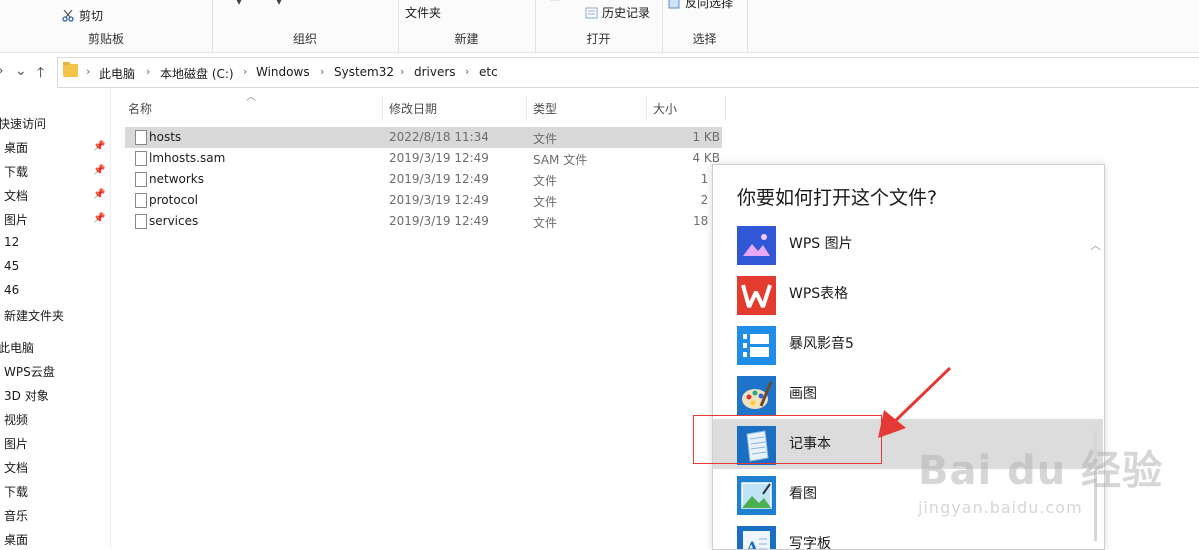 This screenshot has height=550, width=1199. I want to click on watermark-url: jingyan.baidu.com, so click(1000, 507).